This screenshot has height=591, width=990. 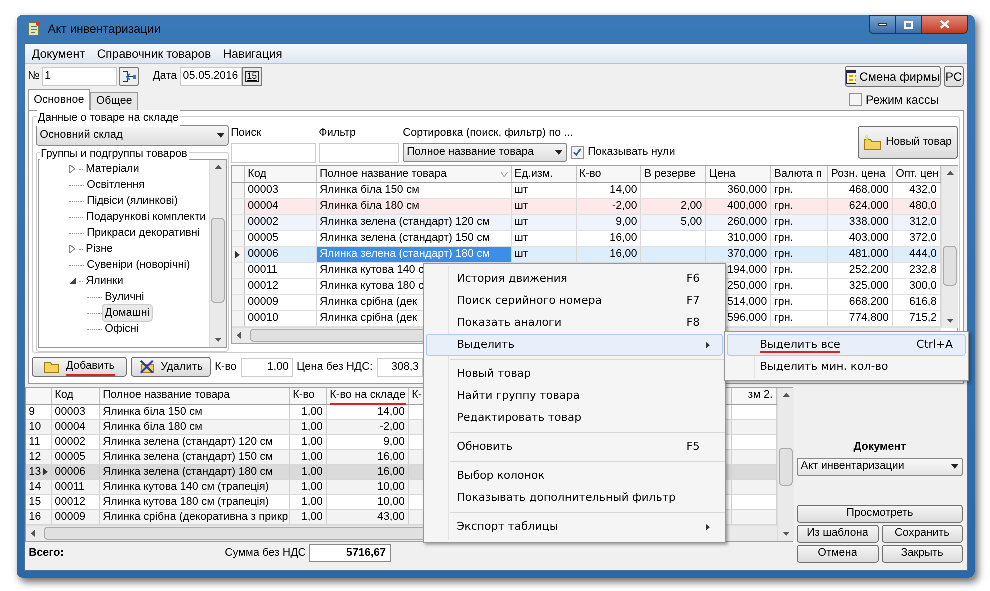 I want to click on checkbox-label: Режим кассы, so click(x=902, y=100).